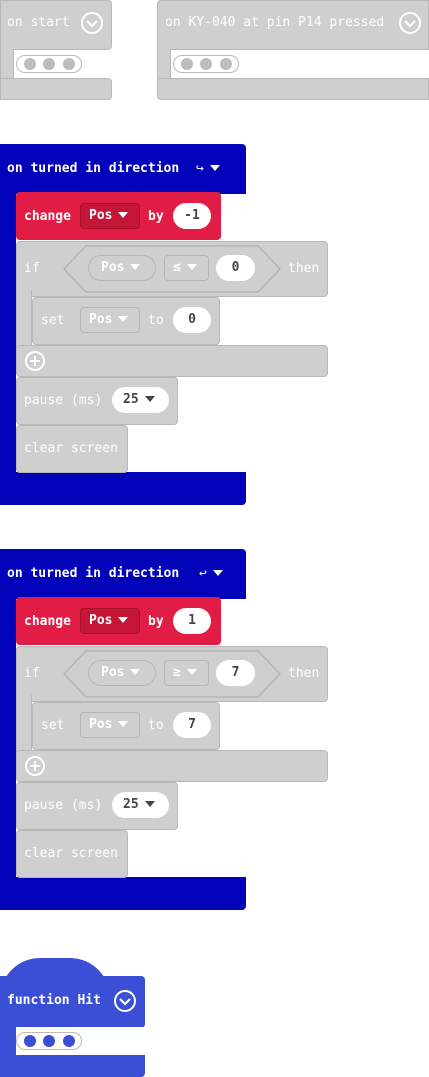 The image size is (429, 1077). What do you see at coordinates (192, 621) in the screenshot?
I see `by-value-input: 1` at bounding box center [192, 621].